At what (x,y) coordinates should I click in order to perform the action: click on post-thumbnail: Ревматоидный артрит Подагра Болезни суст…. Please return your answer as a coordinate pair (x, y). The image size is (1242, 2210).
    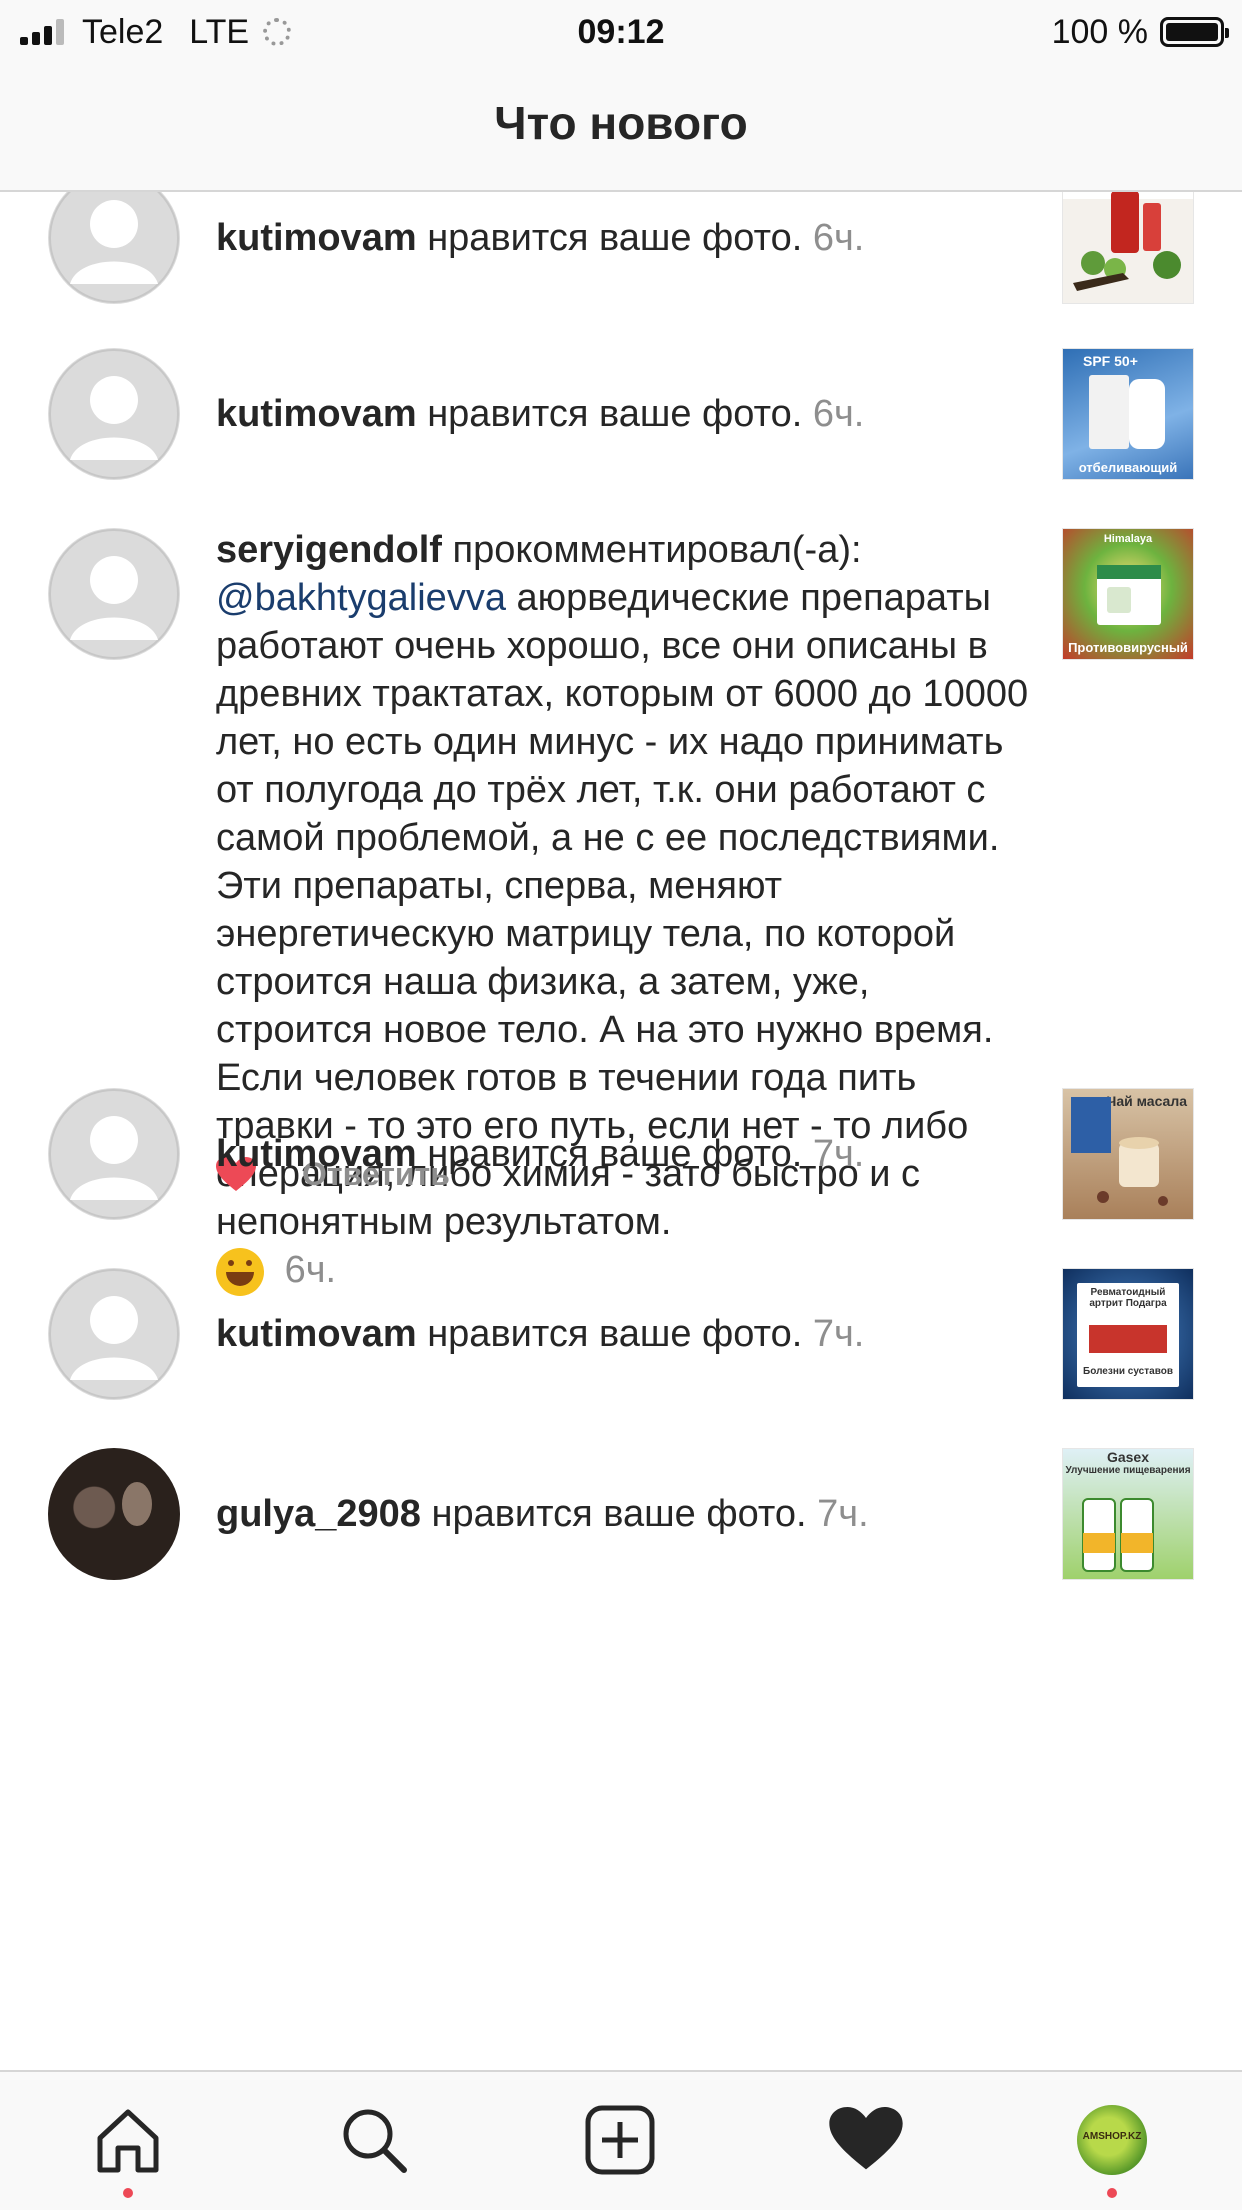
    Looking at the image, I should click on (1128, 1334).